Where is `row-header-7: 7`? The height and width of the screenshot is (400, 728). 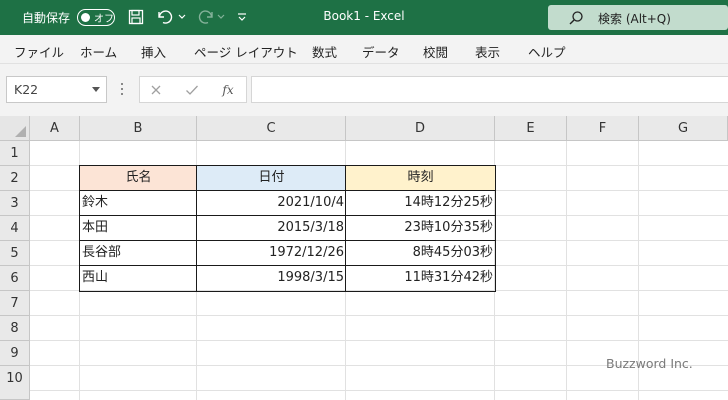 row-header-7: 7 is located at coordinates (15, 303).